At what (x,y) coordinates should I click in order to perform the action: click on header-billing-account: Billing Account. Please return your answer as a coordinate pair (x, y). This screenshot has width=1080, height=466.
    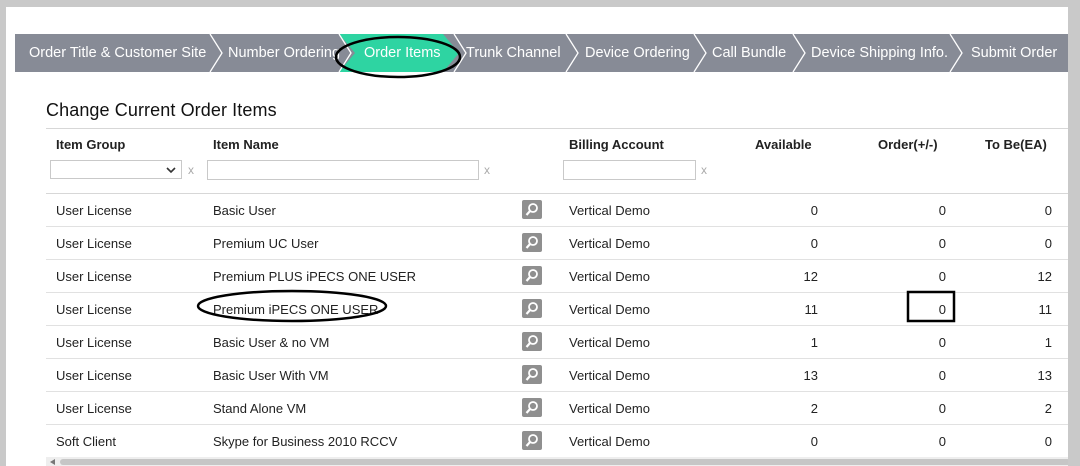
    Looking at the image, I should click on (616, 144).